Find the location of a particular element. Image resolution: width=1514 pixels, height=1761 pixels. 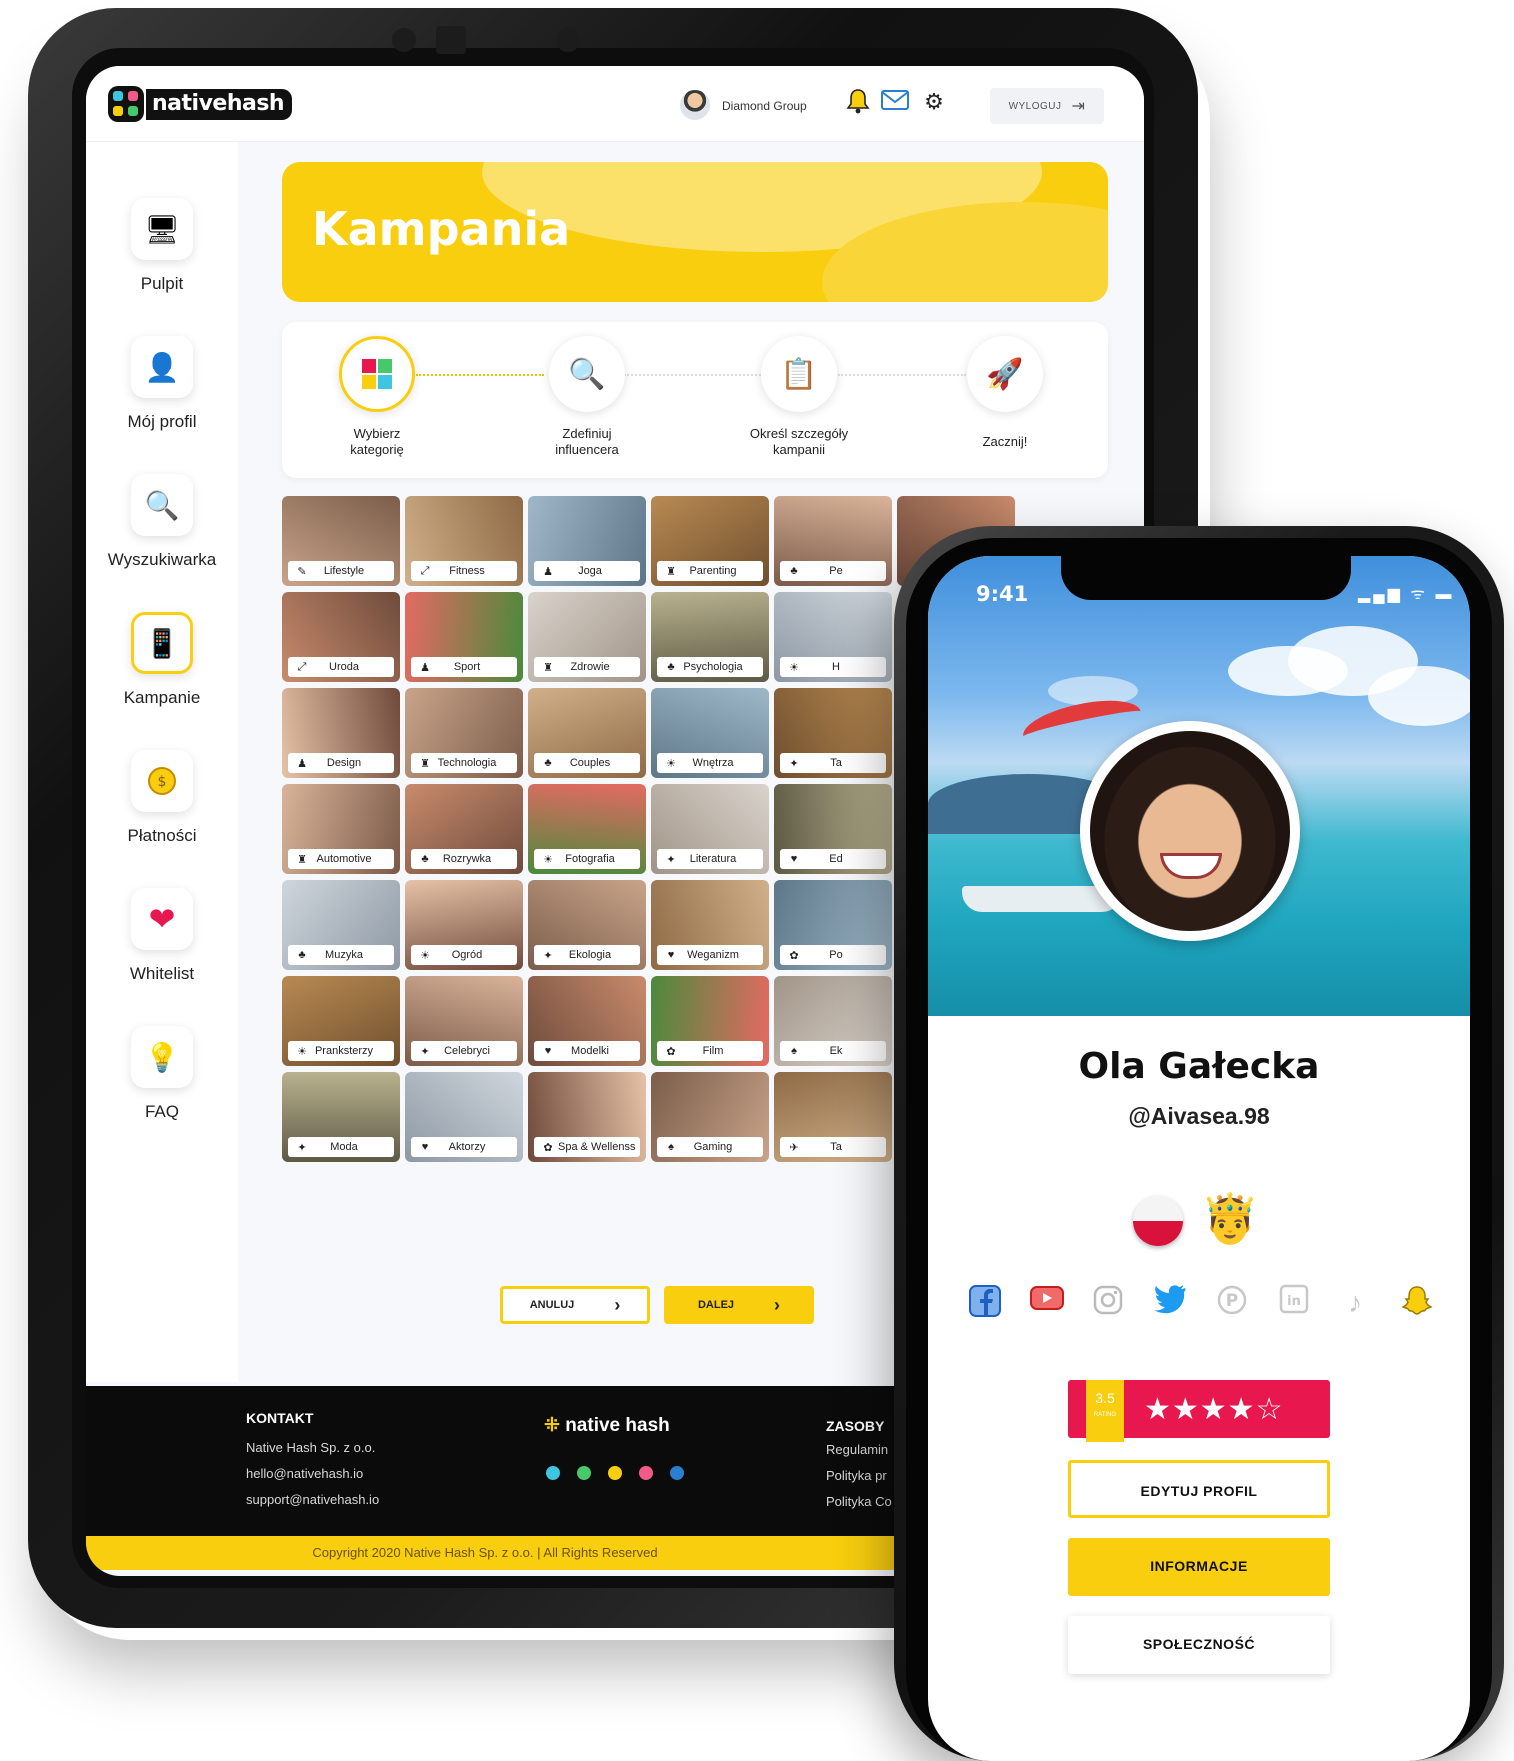

resources-link: Polityka pr is located at coordinates (856, 1475).